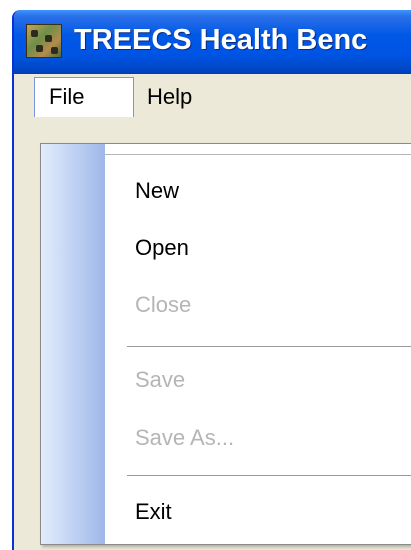 The image size is (411, 550). Describe the element at coordinates (162, 248) in the screenshot. I see `menu-item-open: Open` at that location.